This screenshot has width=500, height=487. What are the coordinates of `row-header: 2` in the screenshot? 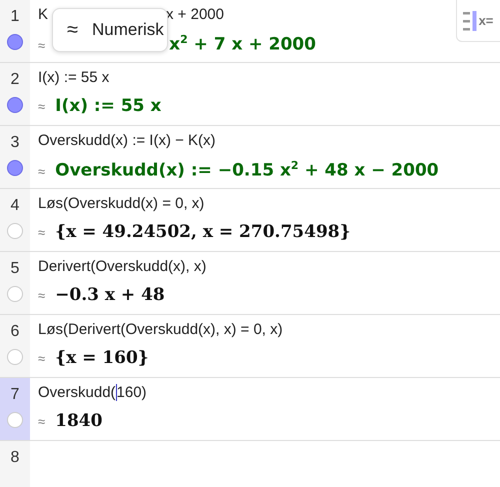 It's located at (15, 94).